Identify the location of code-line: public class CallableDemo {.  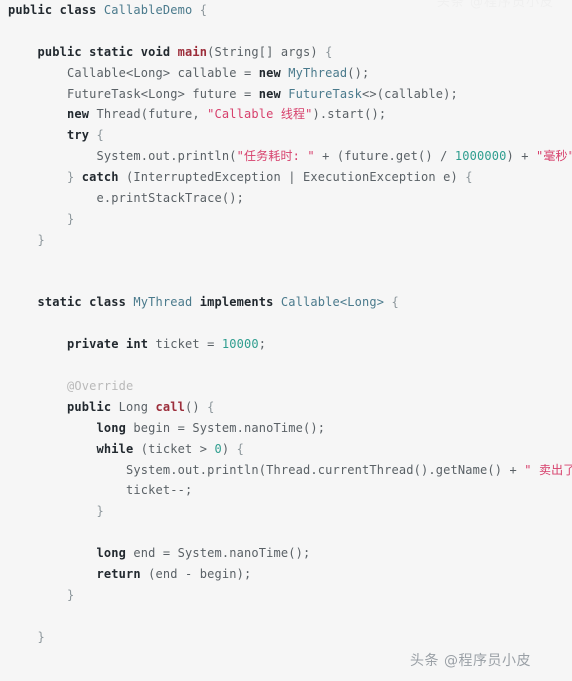
(108, 10).